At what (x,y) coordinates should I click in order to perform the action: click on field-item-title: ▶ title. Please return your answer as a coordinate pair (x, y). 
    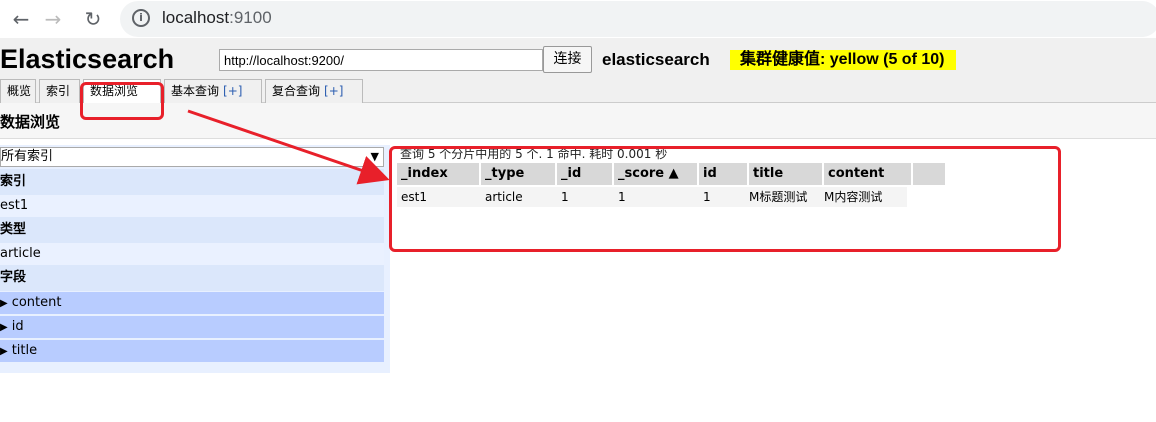
    Looking at the image, I should click on (192, 351).